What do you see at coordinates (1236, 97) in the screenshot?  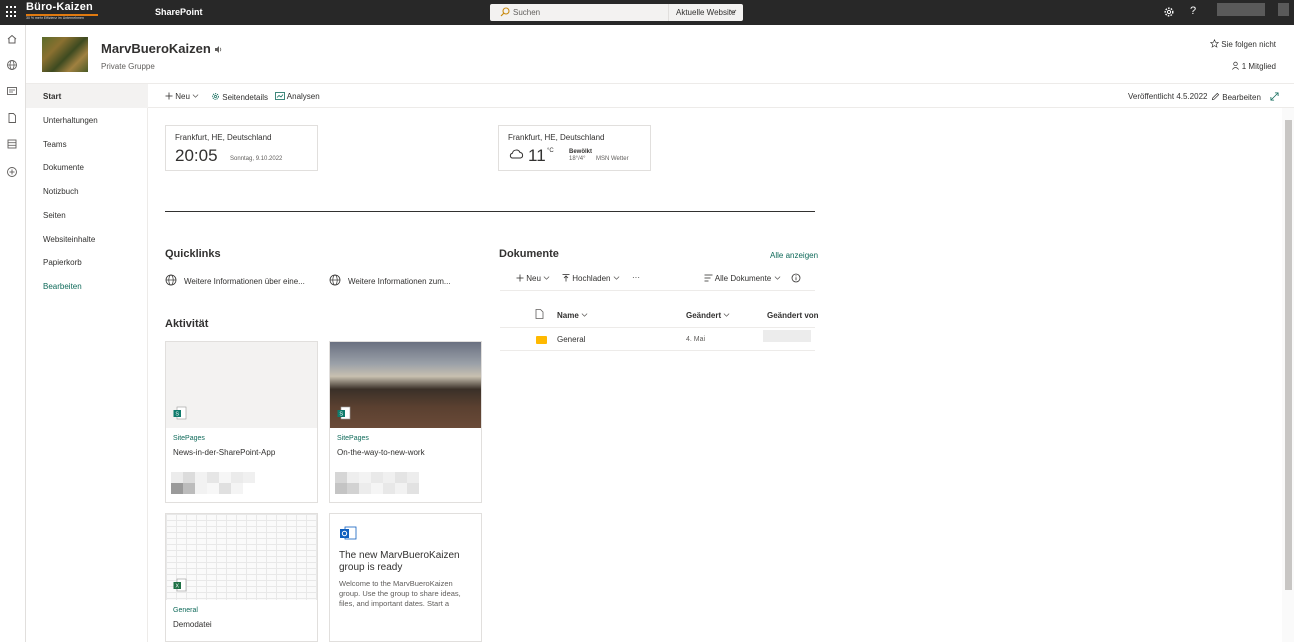 I see `page-edit-button: Bearbeiten` at bounding box center [1236, 97].